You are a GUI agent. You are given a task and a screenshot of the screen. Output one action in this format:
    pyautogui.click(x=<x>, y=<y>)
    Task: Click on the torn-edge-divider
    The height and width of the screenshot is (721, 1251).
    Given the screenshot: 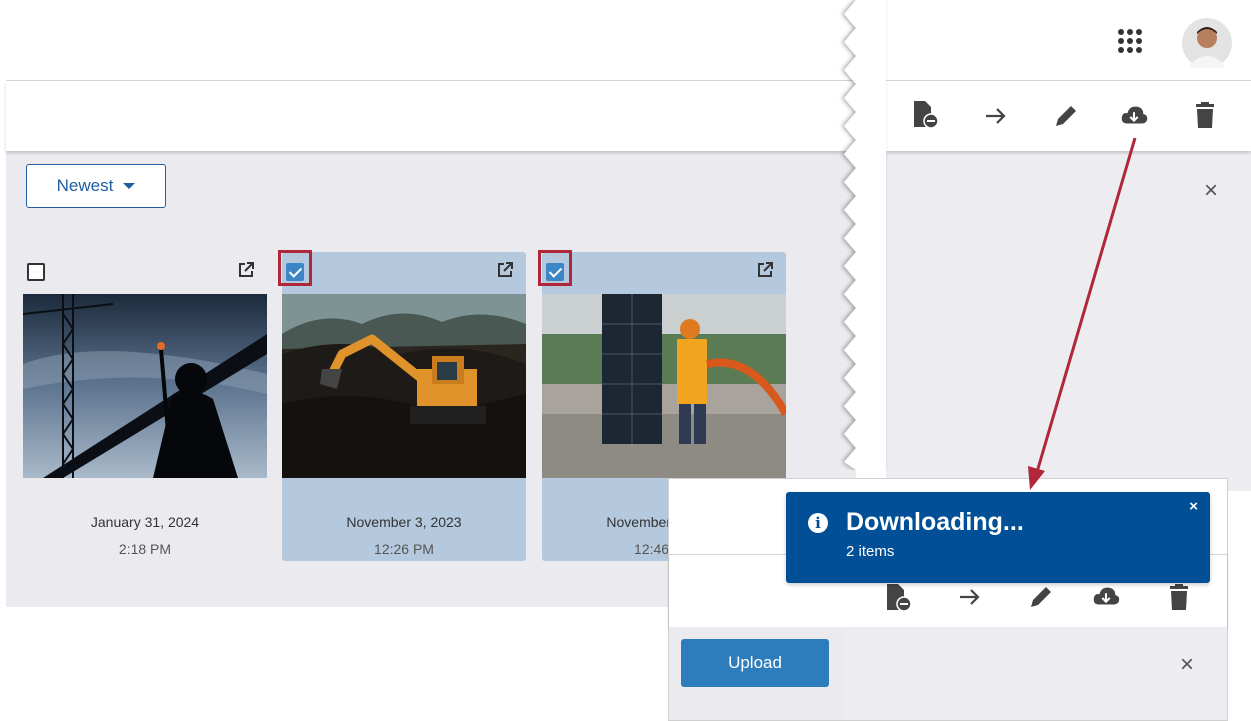 What is the action you would take?
    pyautogui.click(x=865, y=235)
    